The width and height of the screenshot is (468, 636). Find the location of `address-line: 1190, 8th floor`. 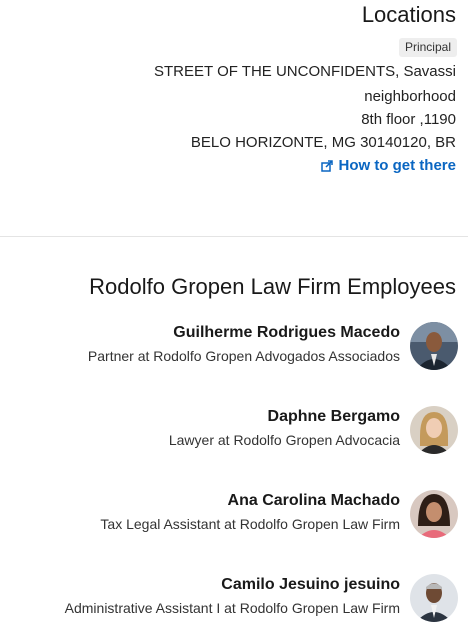

address-line: 1190, 8th floor is located at coordinates (408, 119).